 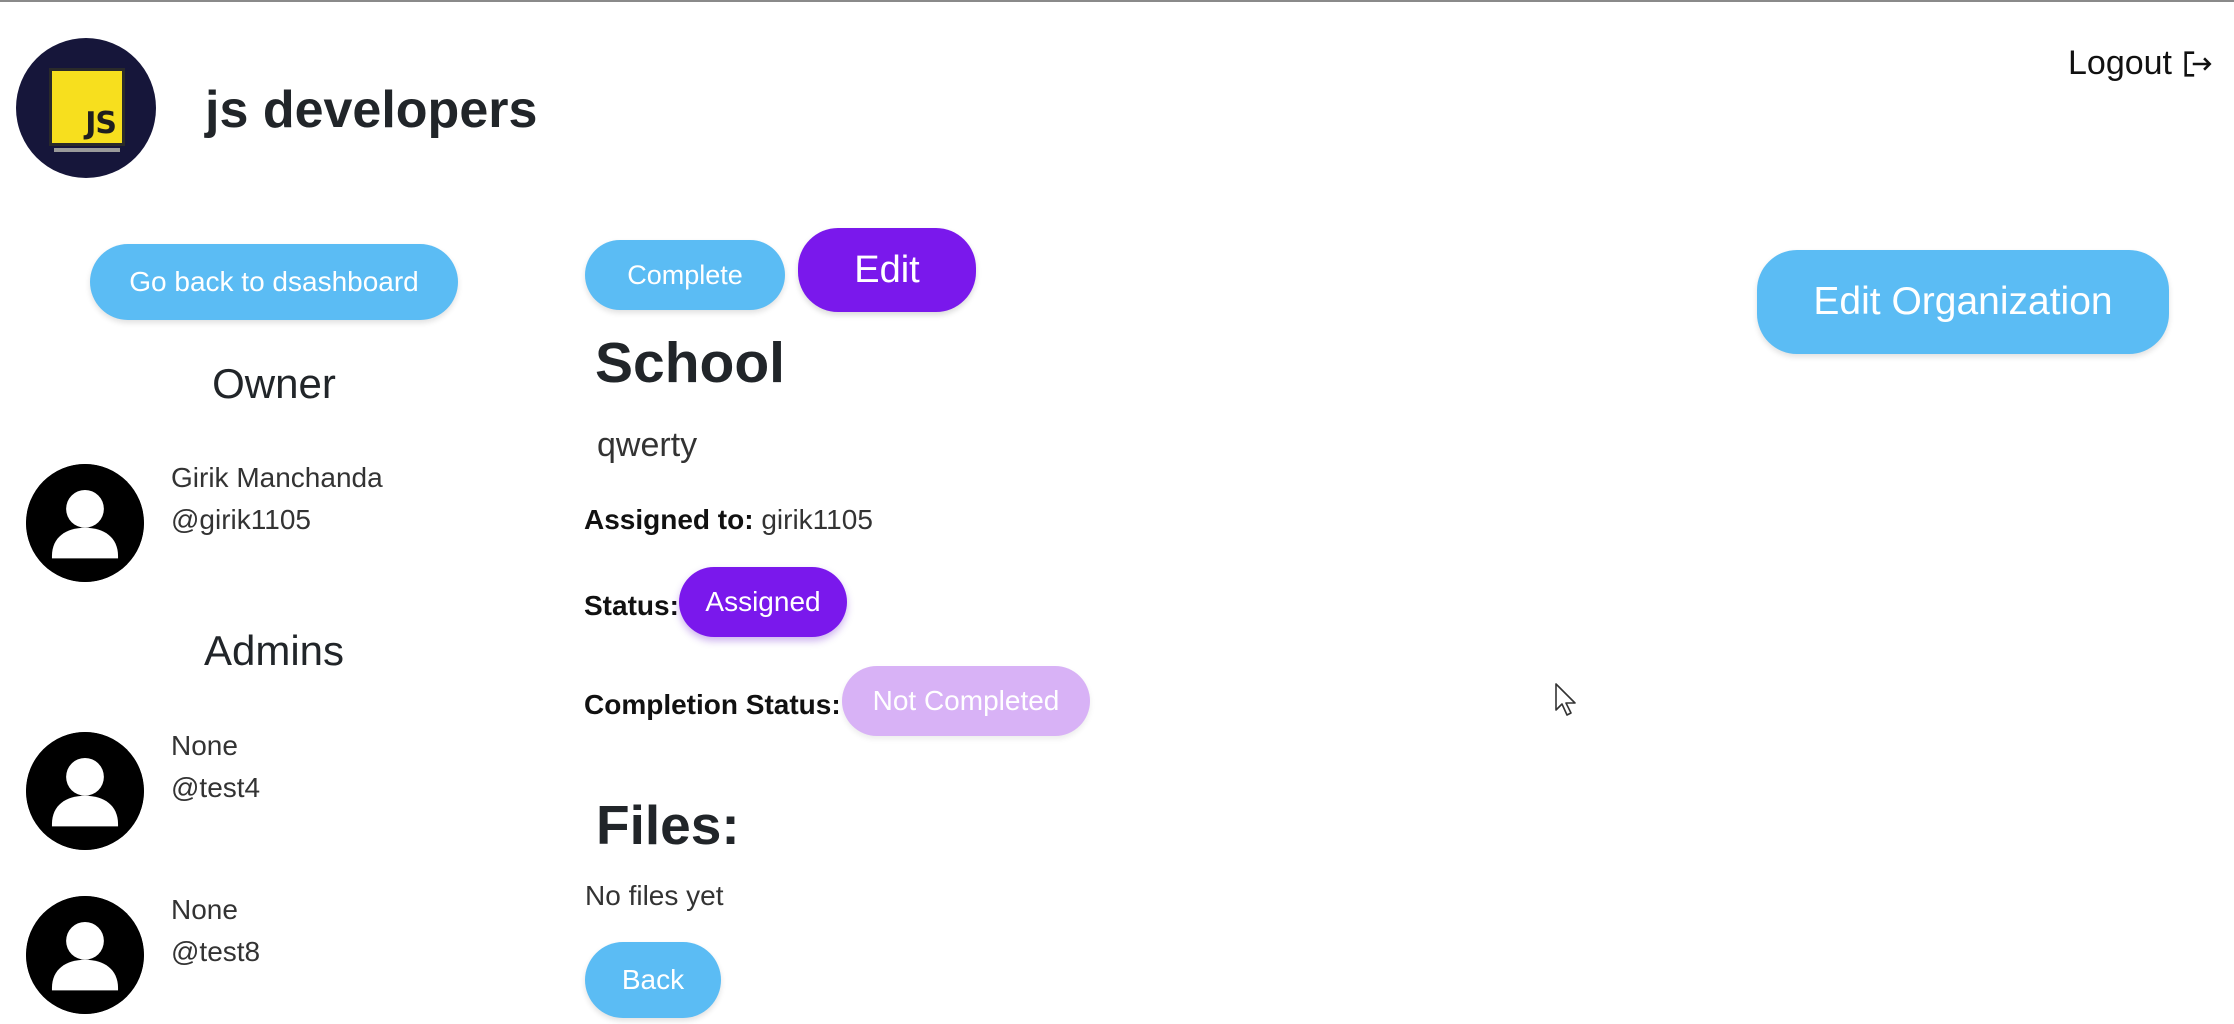 I want to click on admin-handle: @test4, so click(x=216, y=787).